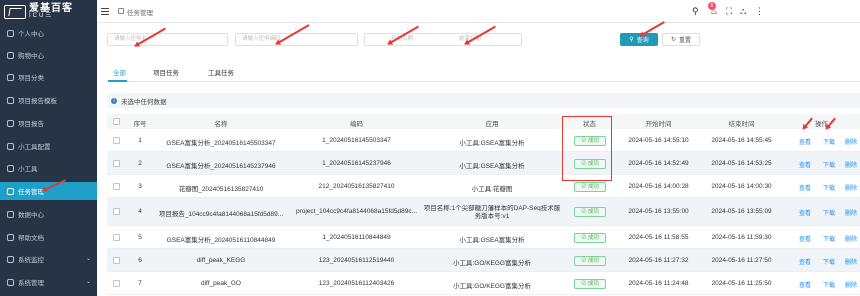 The height and width of the screenshot is (296, 860). I want to click on end-time: 2024-05-16 13:55:09, so click(741, 211).